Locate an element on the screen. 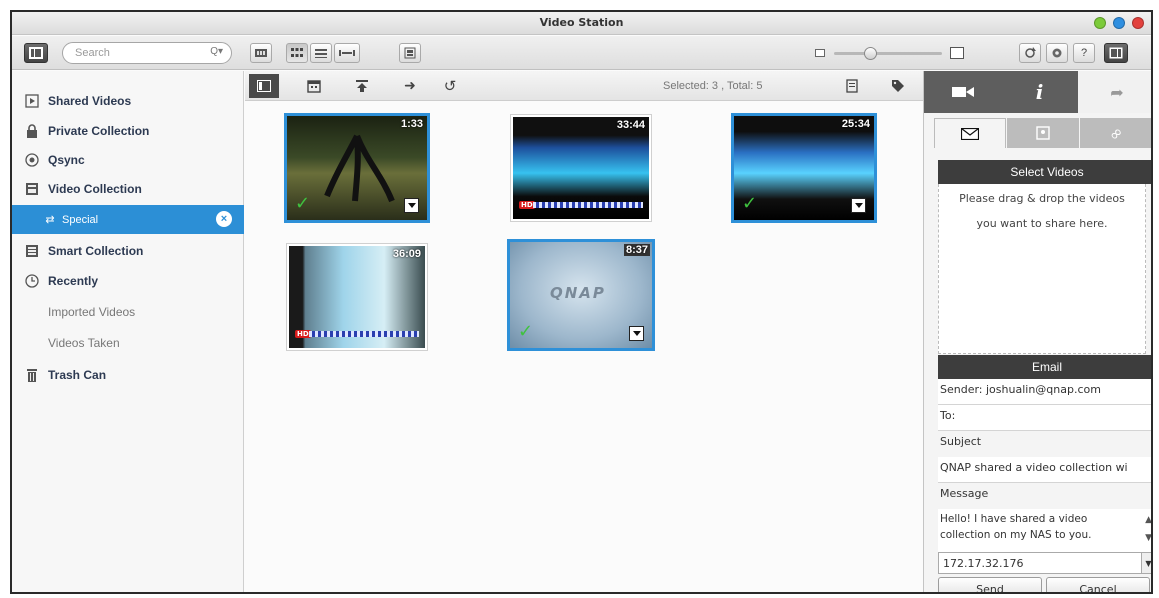 The image size is (1159, 598). tab-social is located at coordinates (1043, 133).